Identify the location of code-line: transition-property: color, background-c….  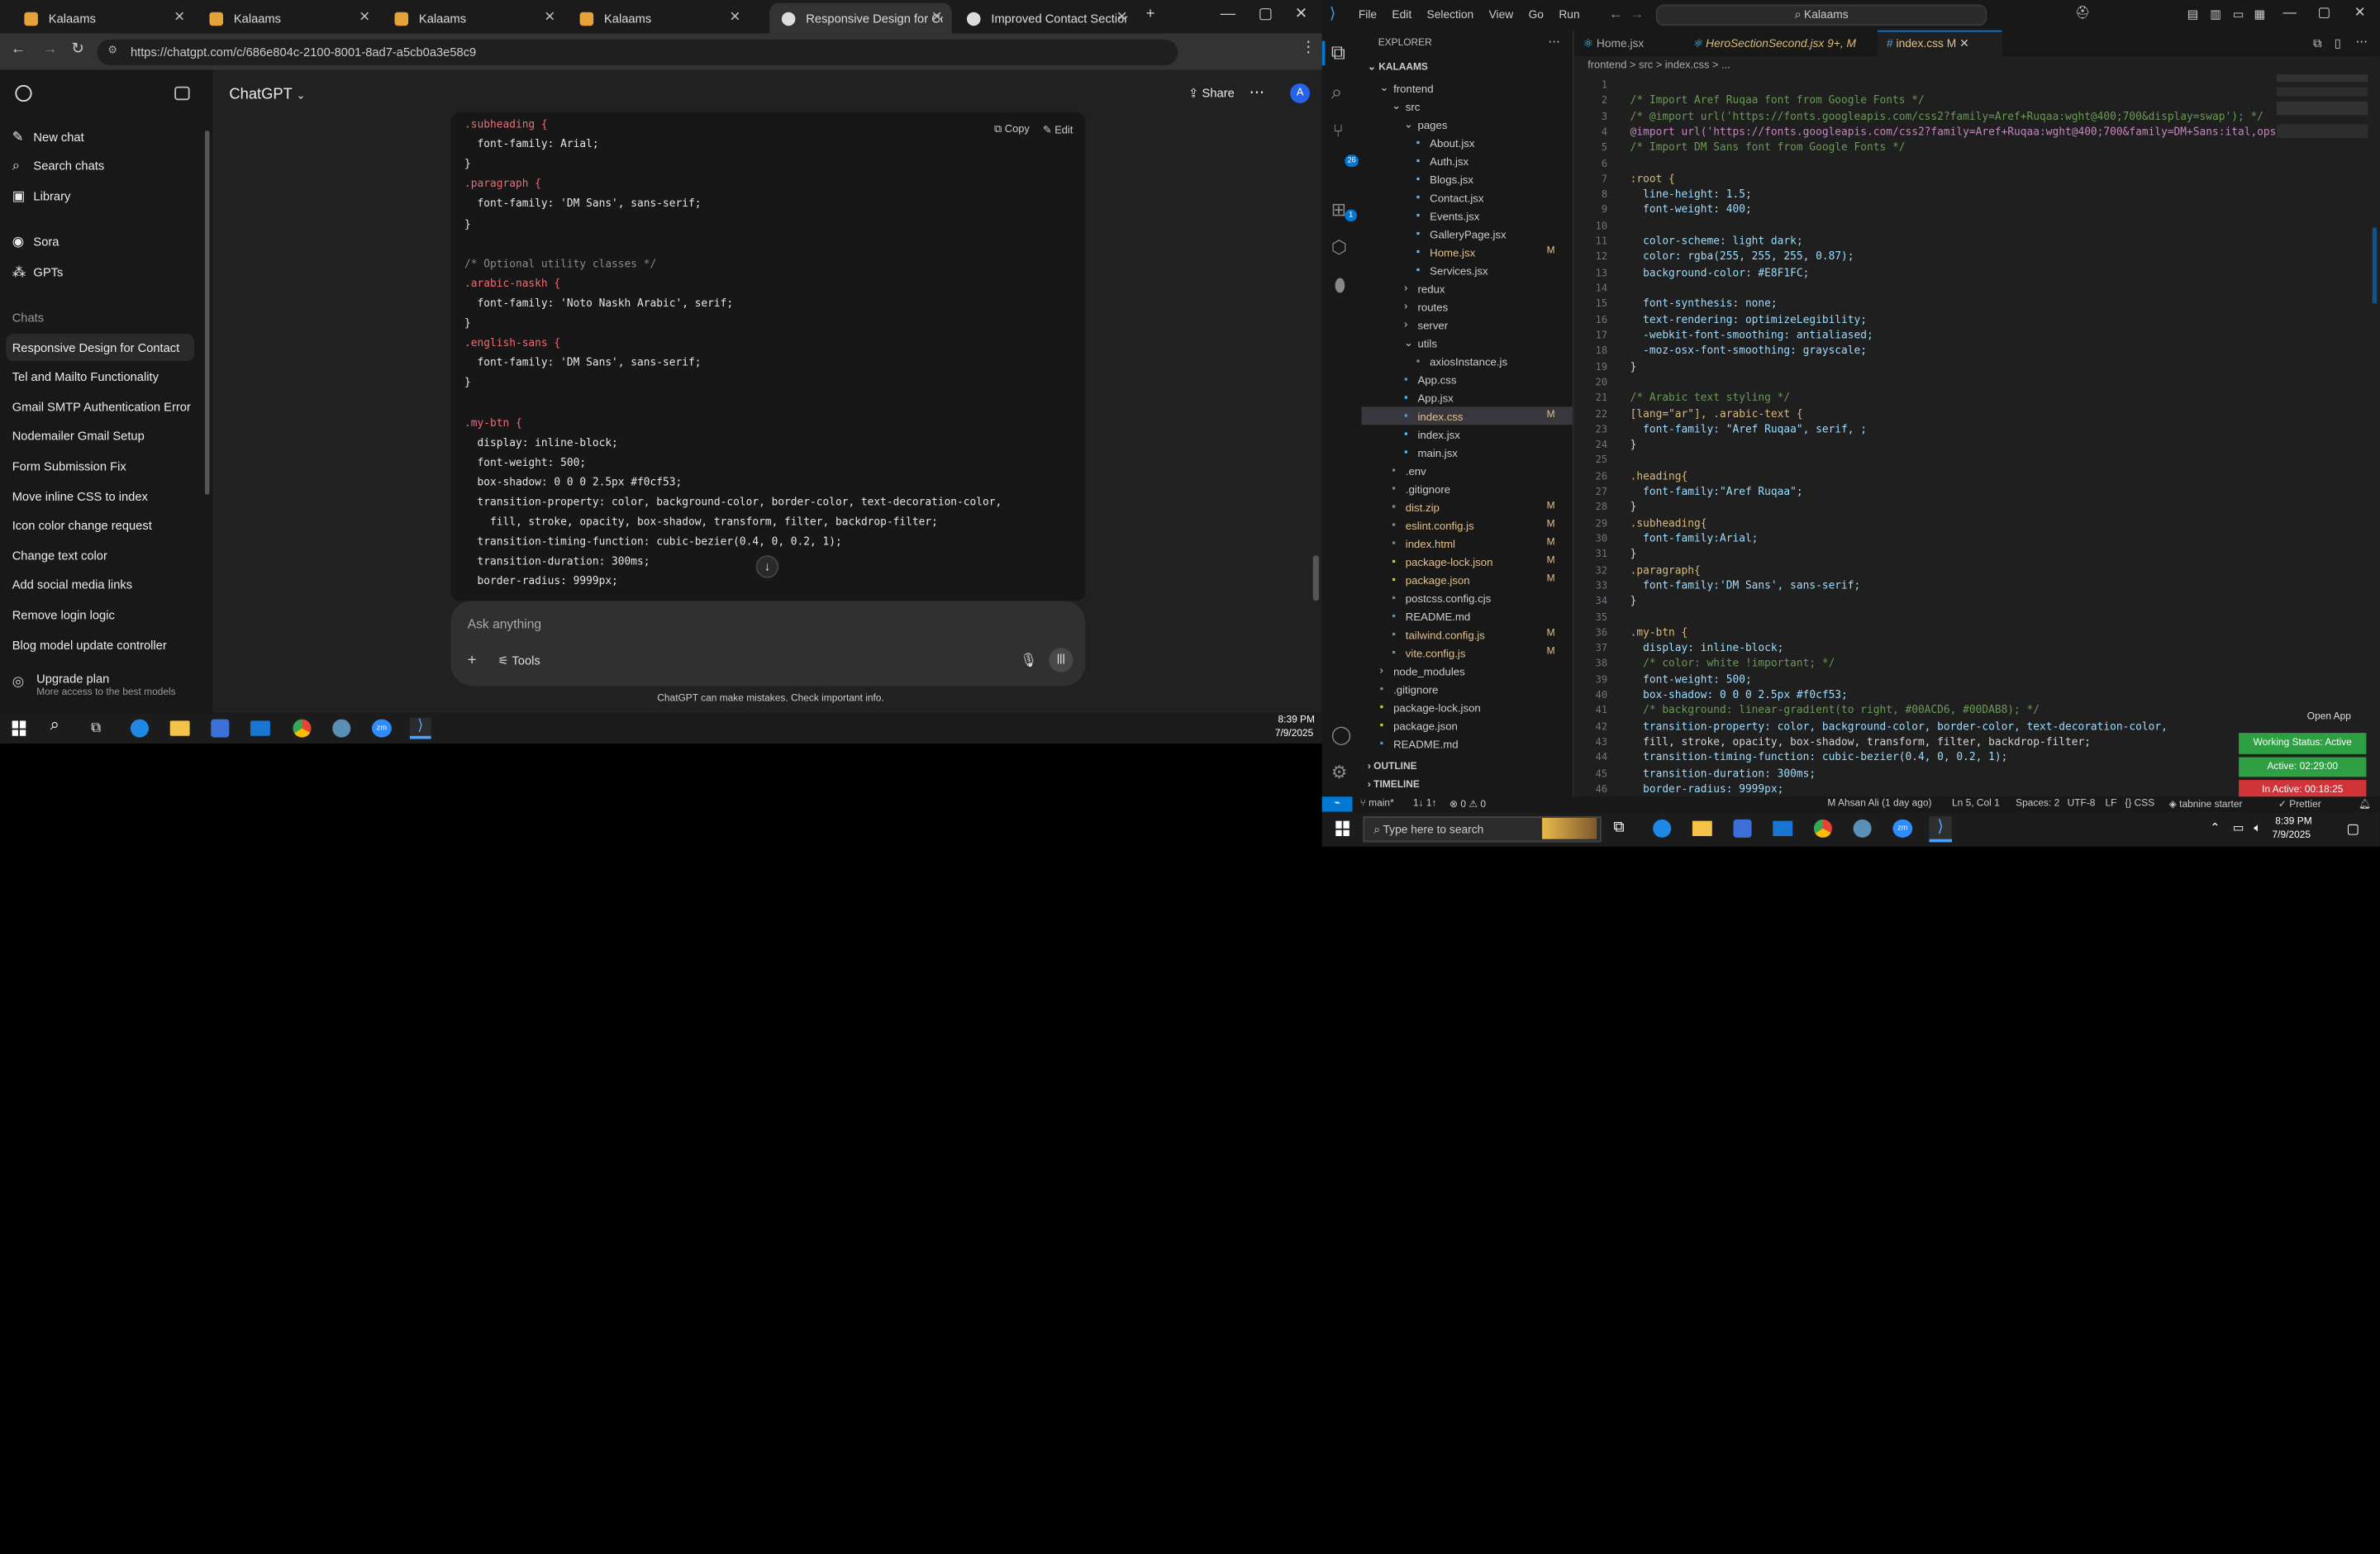
(1899, 726).